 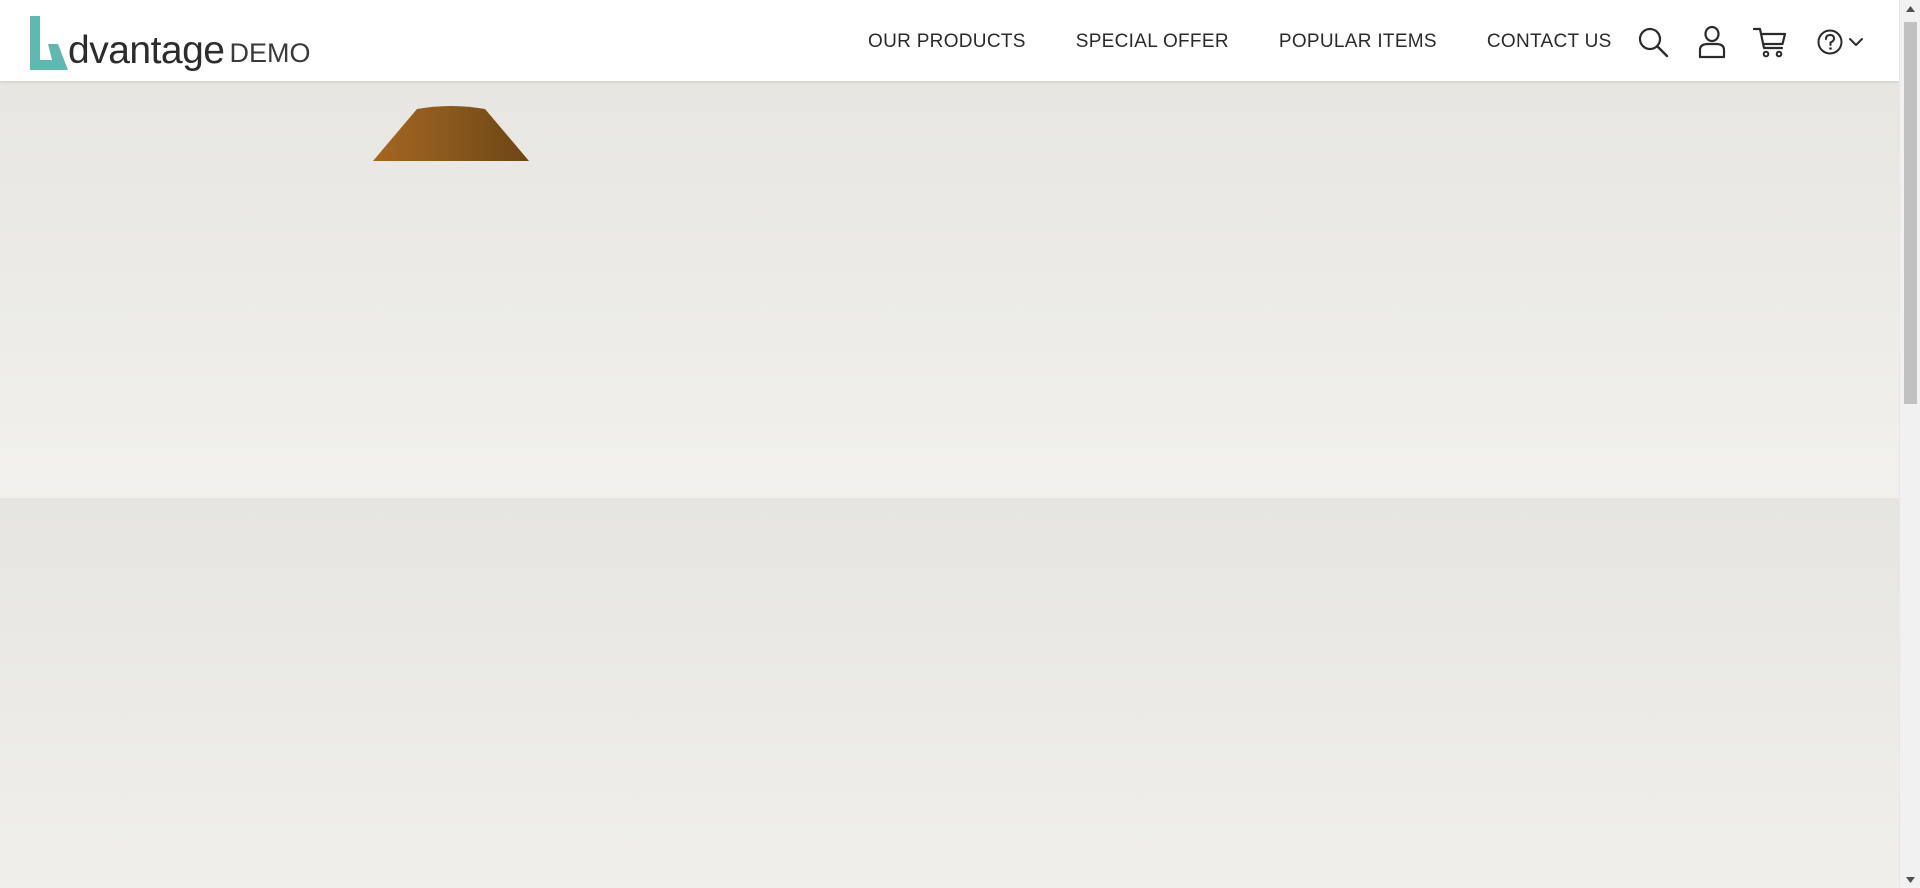 What do you see at coordinates (1750, 42) in the screenshot?
I see `header-icons` at bounding box center [1750, 42].